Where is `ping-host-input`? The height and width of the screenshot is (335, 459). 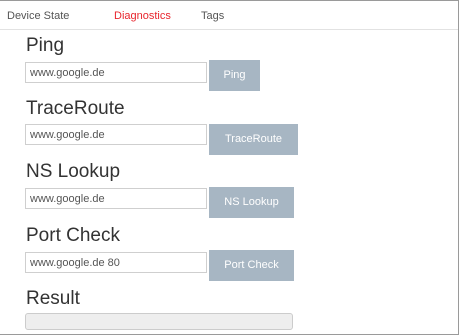
ping-host-input is located at coordinates (116, 72).